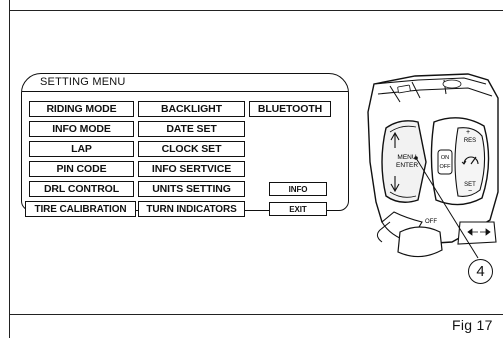  Describe the element at coordinates (477, 233) in the screenshot. I see `turn-signal-switch` at that location.